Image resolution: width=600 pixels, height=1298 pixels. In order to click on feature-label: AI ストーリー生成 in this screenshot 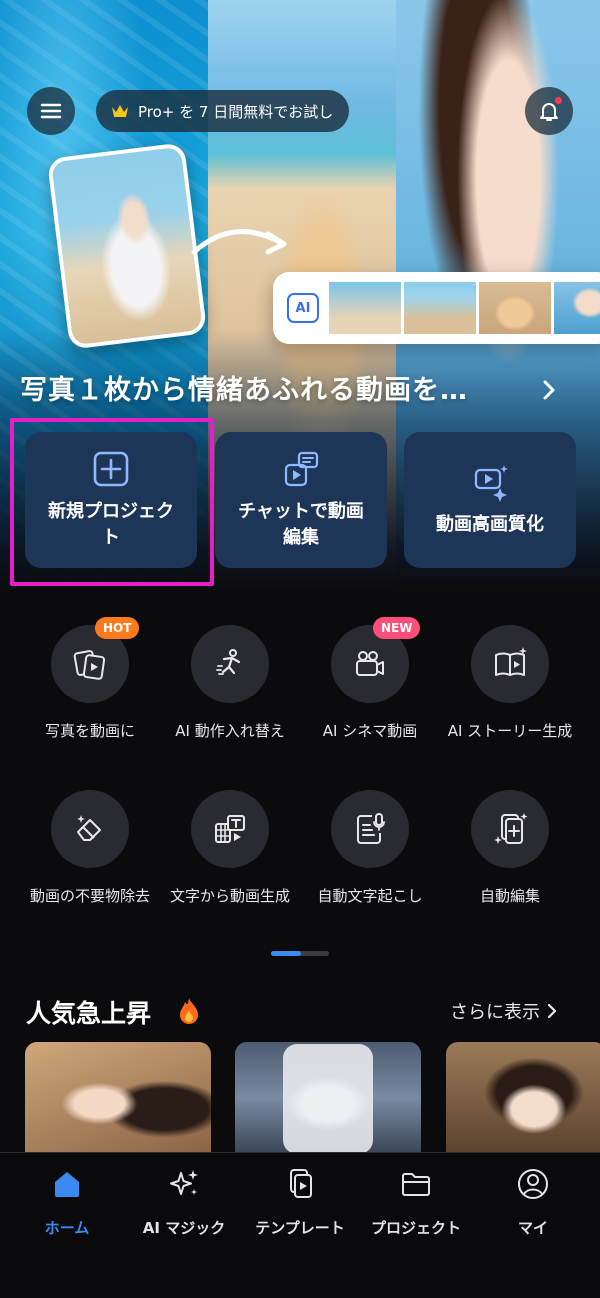, I will do `click(510, 731)`.